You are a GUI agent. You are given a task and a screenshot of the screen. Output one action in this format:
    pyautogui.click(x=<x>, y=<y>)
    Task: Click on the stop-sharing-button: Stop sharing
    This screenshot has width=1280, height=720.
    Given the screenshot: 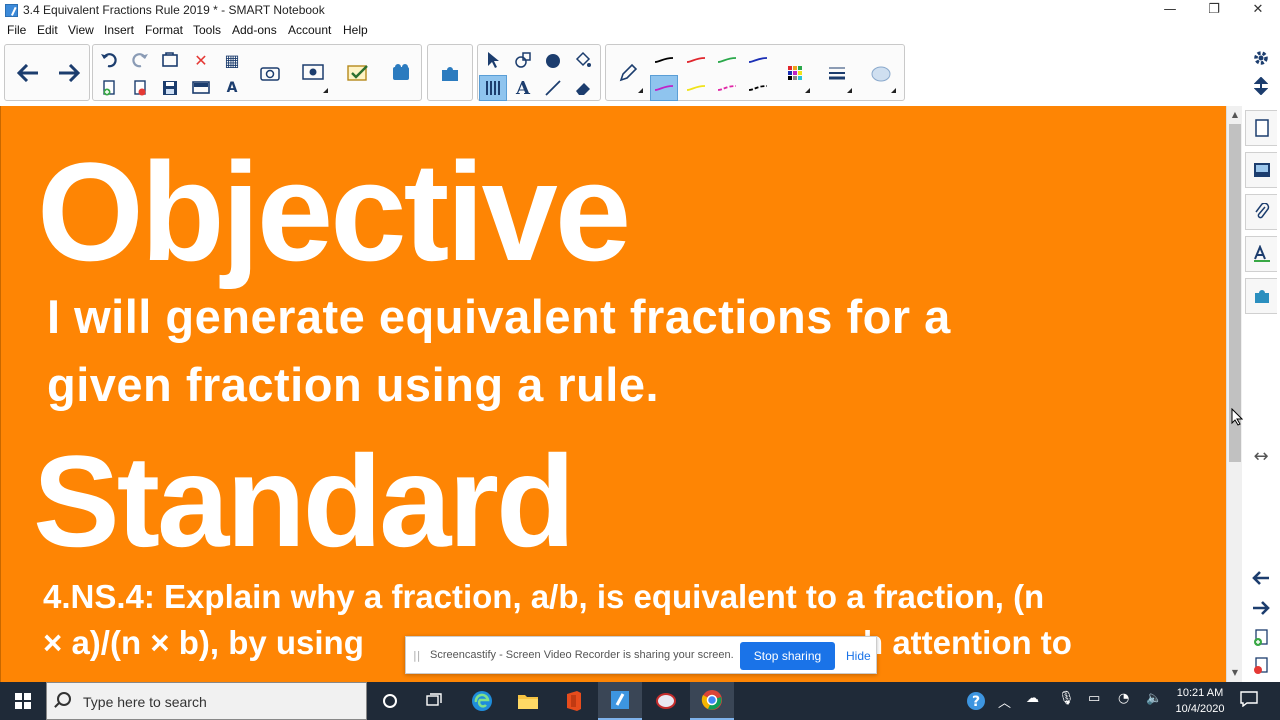 What is the action you would take?
    pyautogui.click(x=787, y=656)
    